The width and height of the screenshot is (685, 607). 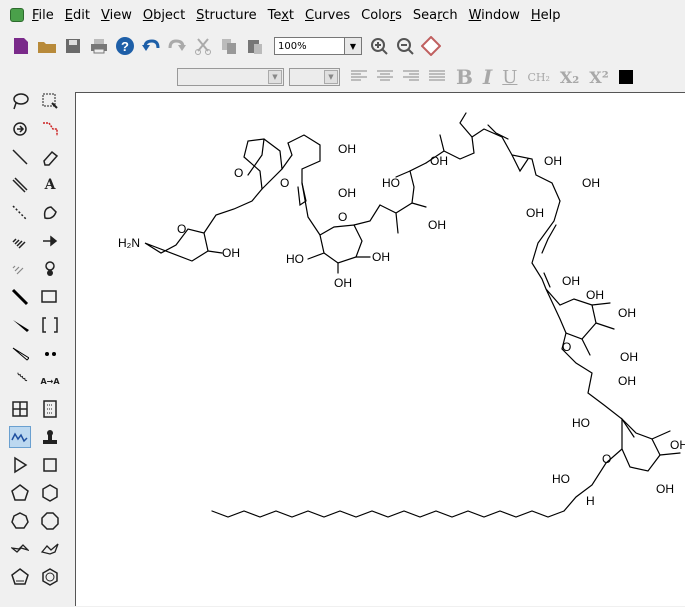 What do you see at coordinates (43, 15) in the screenshot?
I see `menu-file: File` at bounding box center [43, 15].